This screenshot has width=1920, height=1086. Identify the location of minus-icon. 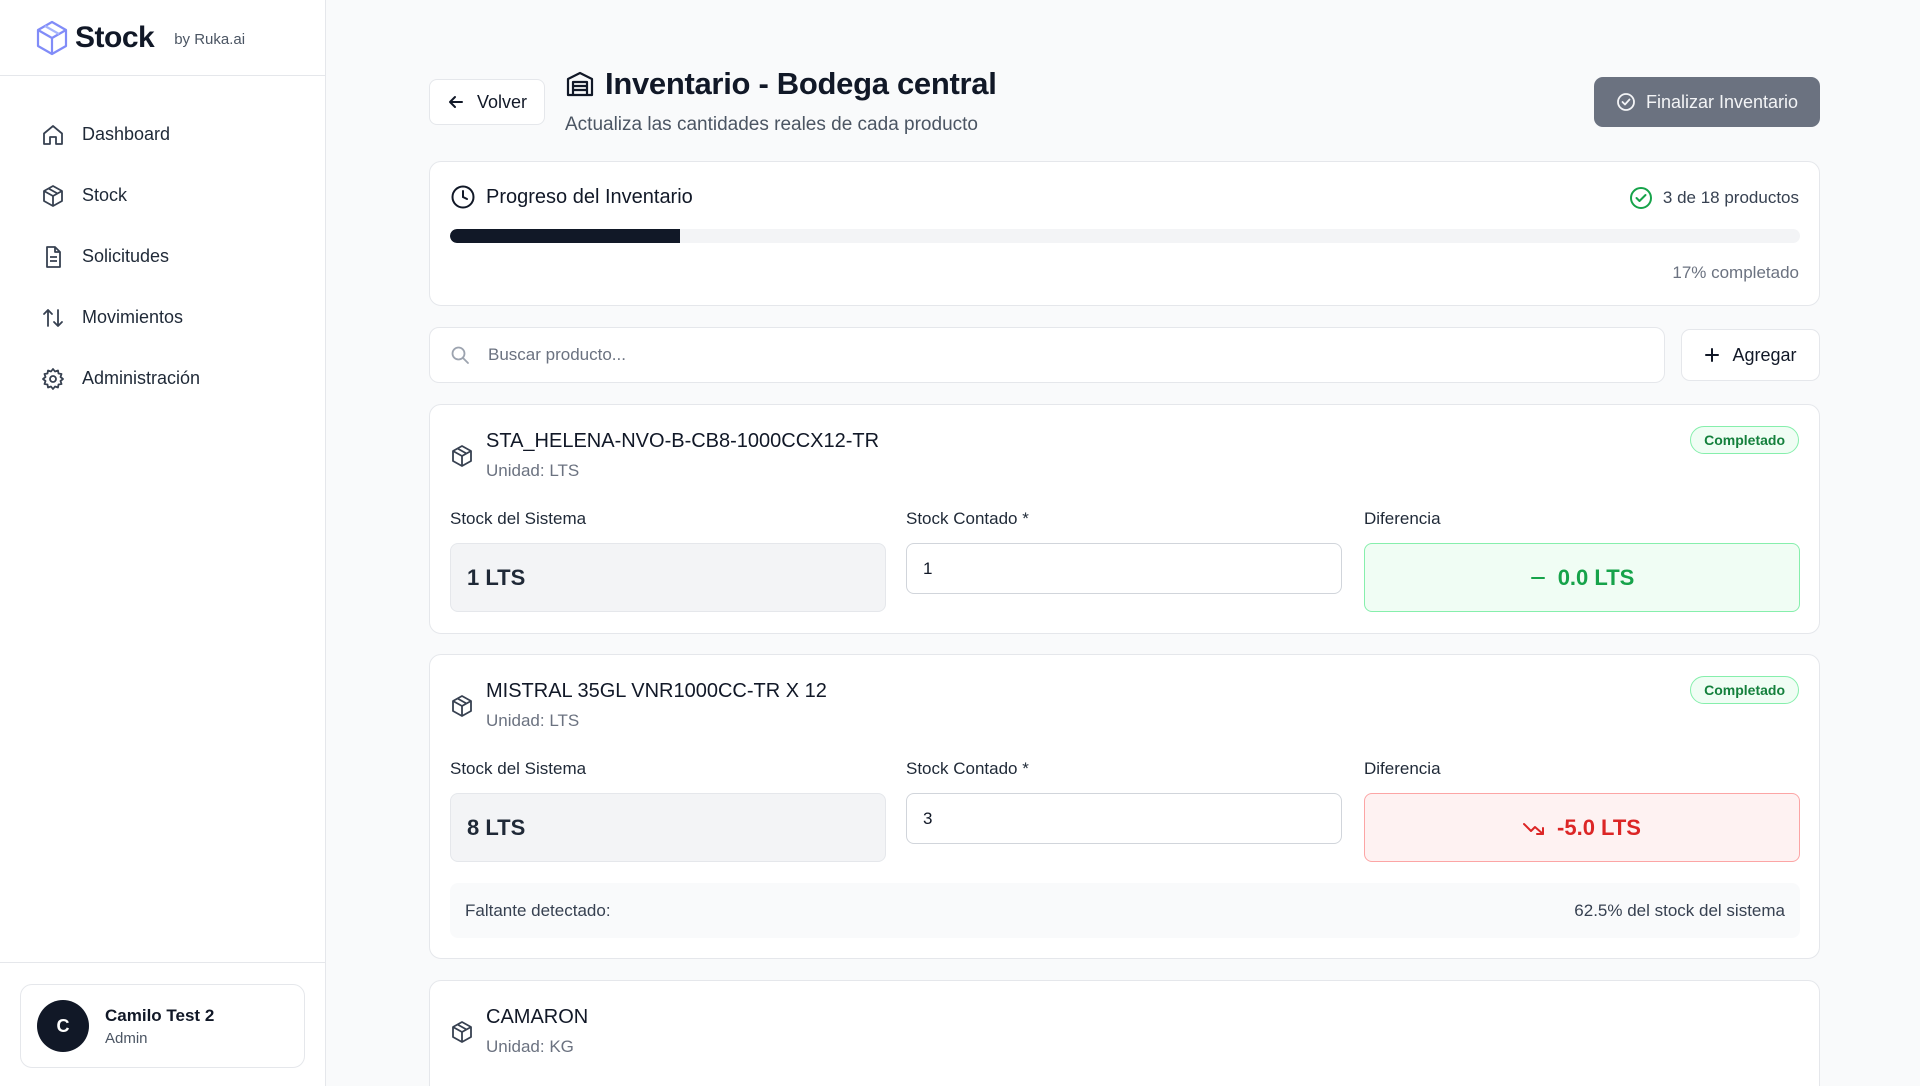
(1537, 577).